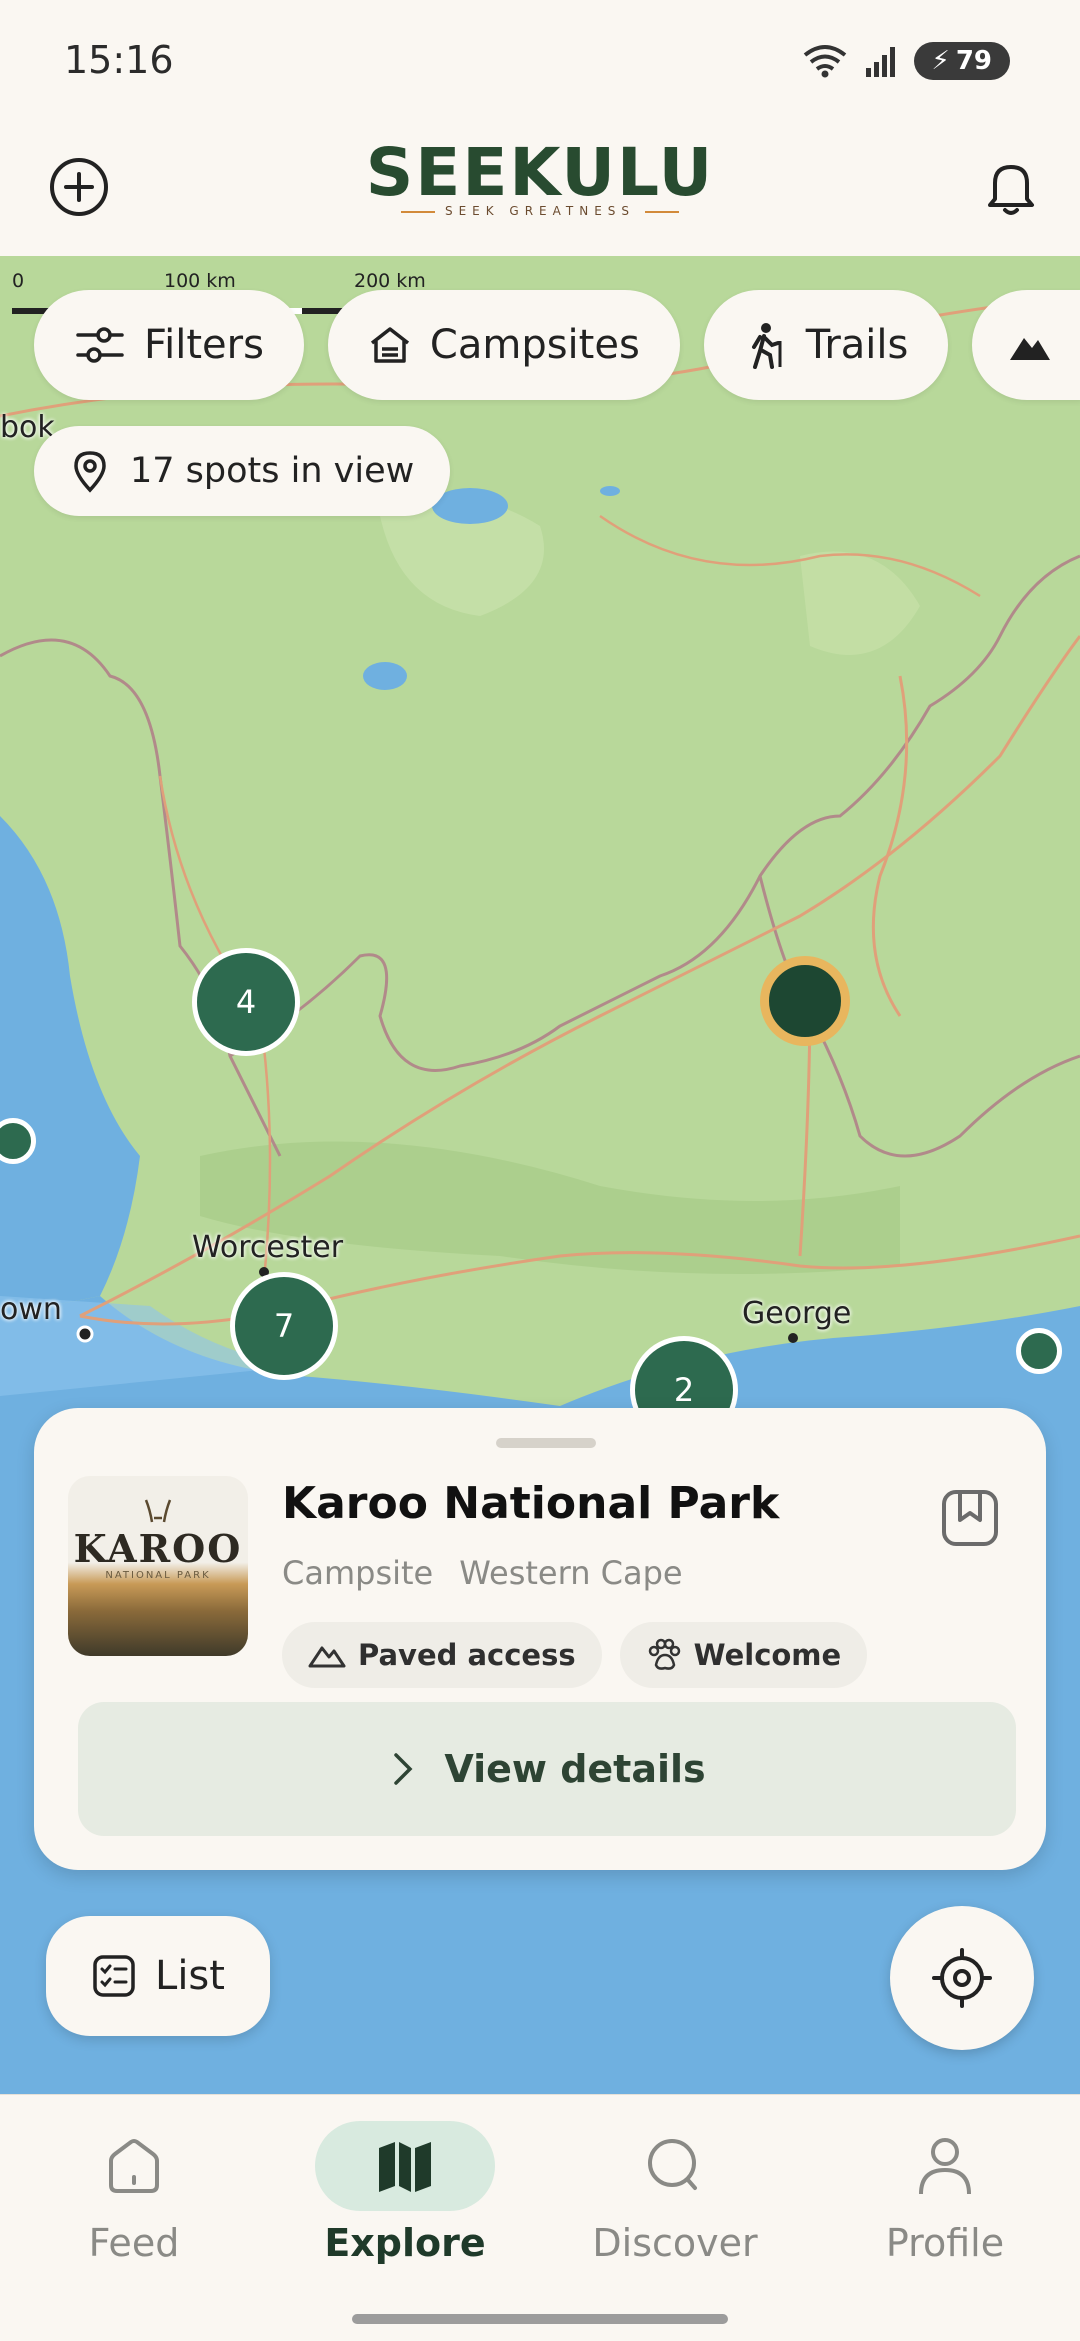 This screenshot has height=2341, width=1080. I want to click on trails-chip: Trails, so click(826, 345).